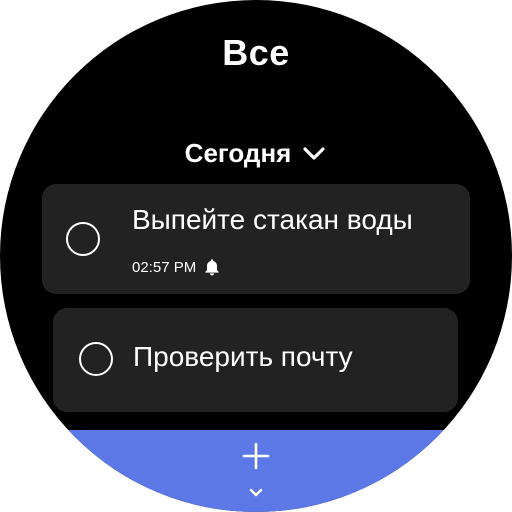  Describe the element at coordinates (212, 267) in the screenshot. I see `bell-icon` at that location.